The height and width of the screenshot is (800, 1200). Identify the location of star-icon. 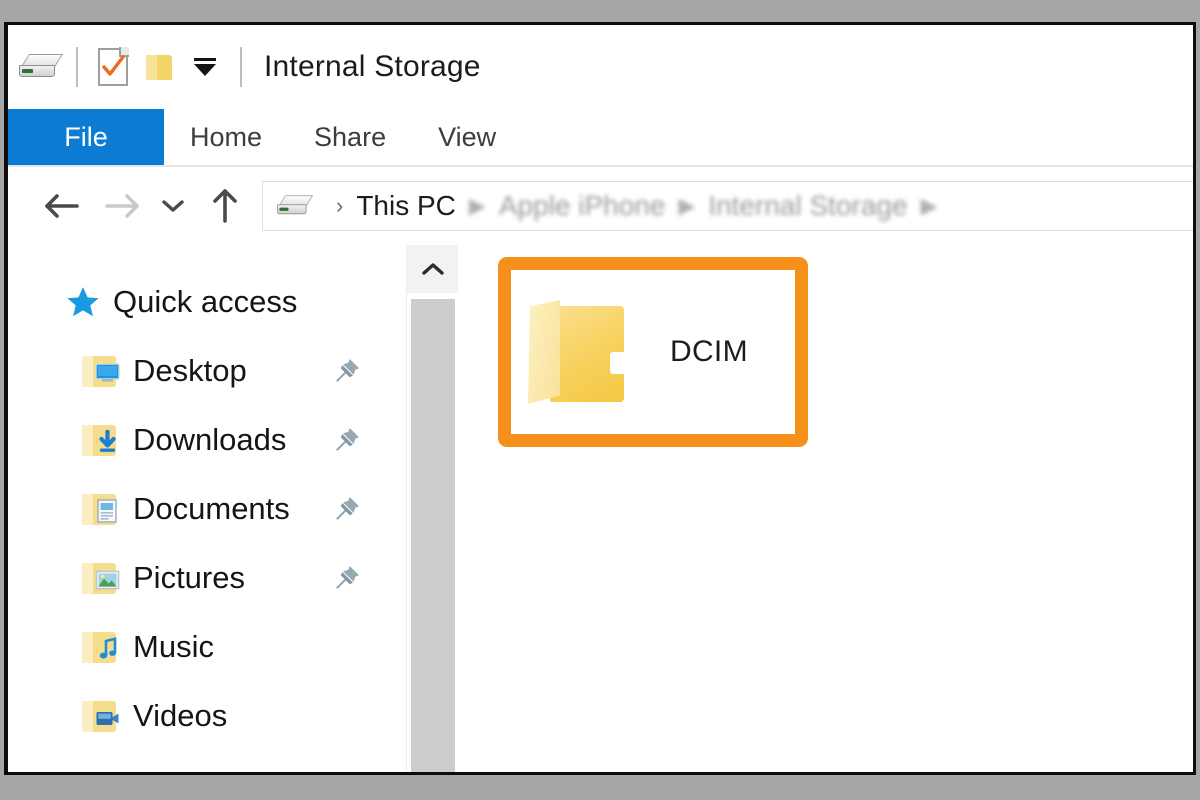
(83, 301).